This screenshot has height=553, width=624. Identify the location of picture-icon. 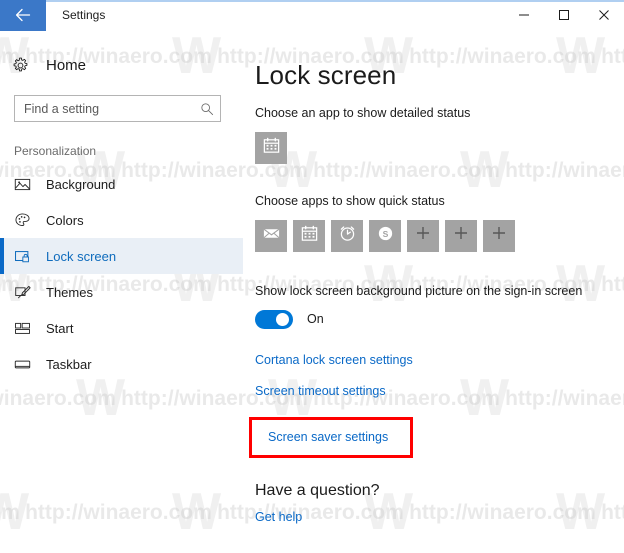
(27, 184).